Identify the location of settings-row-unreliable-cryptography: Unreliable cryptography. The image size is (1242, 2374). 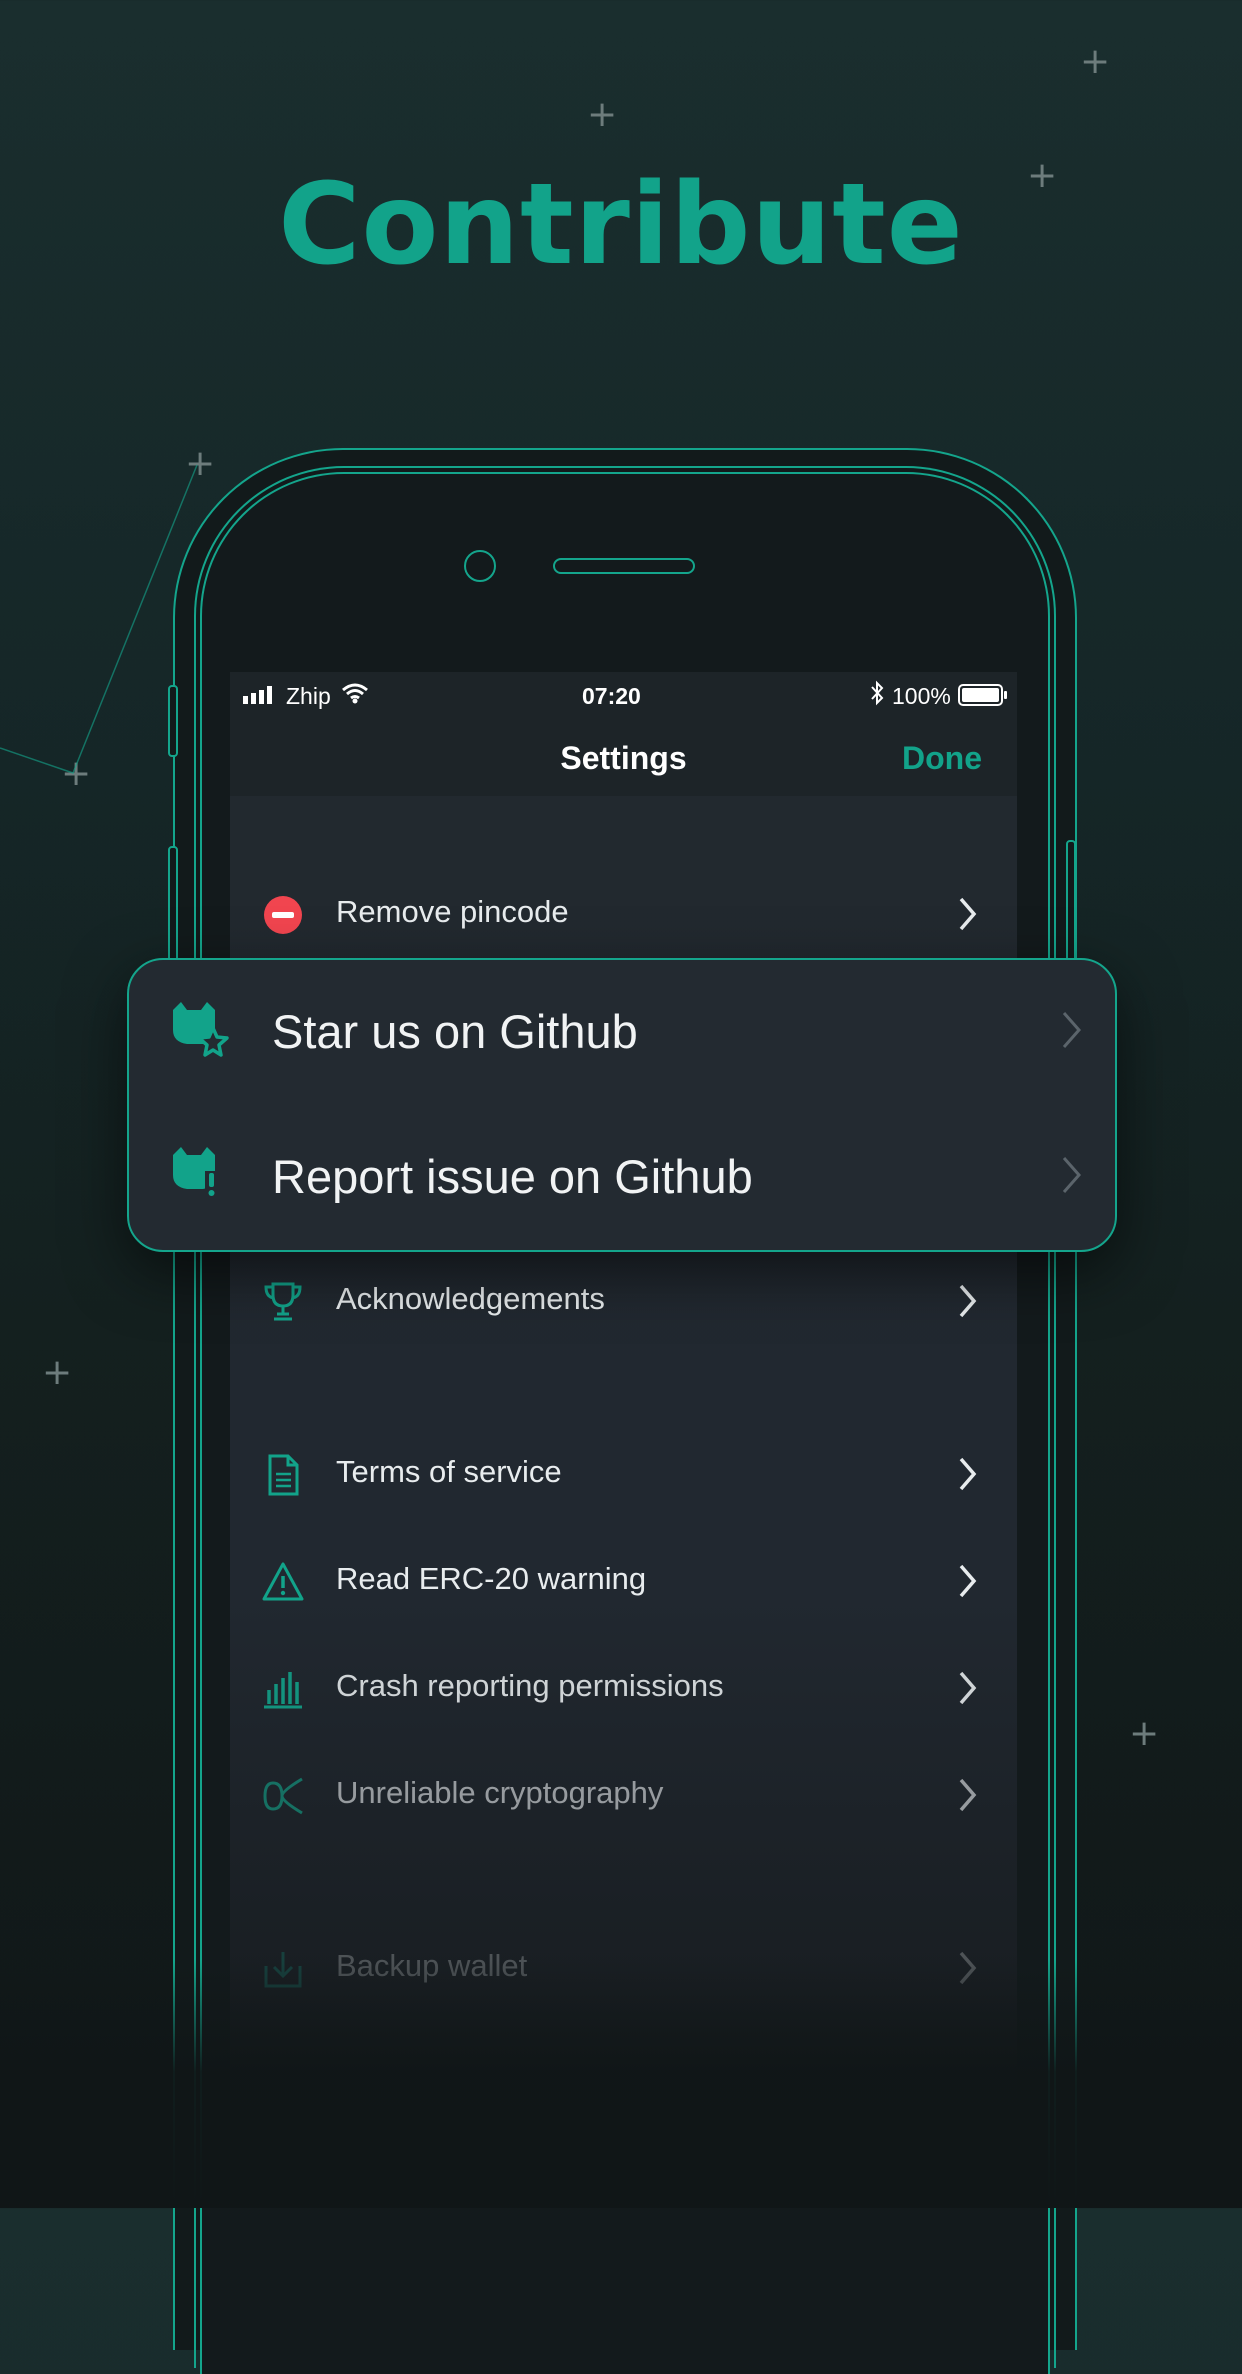
(623, 1796).